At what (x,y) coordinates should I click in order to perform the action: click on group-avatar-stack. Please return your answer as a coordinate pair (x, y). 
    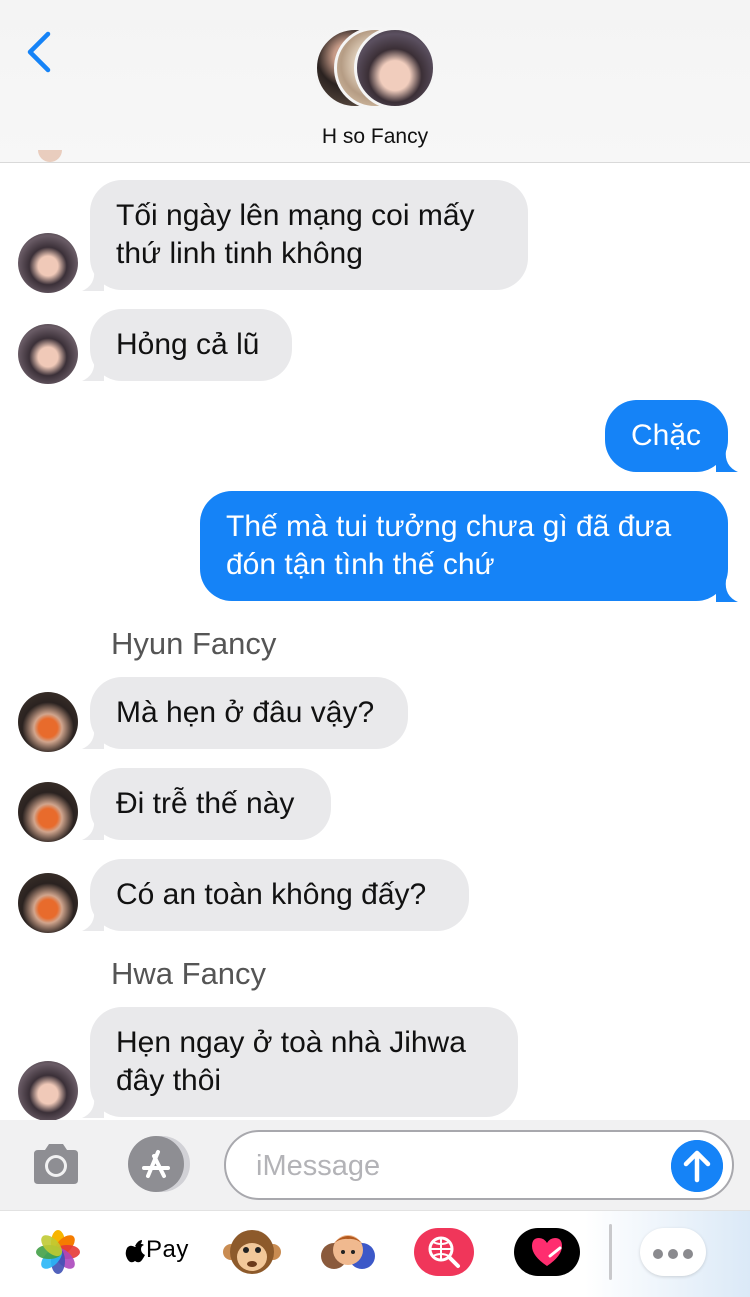
    Looking at the image, I should click on (376, 69).